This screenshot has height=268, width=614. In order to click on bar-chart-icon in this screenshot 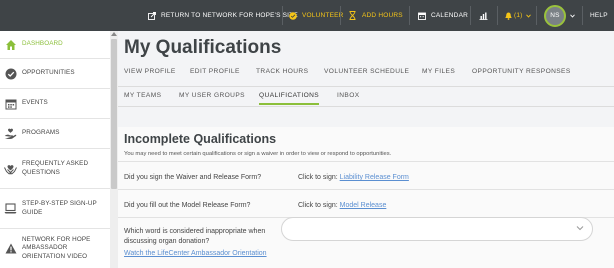, I will do `click(483, 16)`.